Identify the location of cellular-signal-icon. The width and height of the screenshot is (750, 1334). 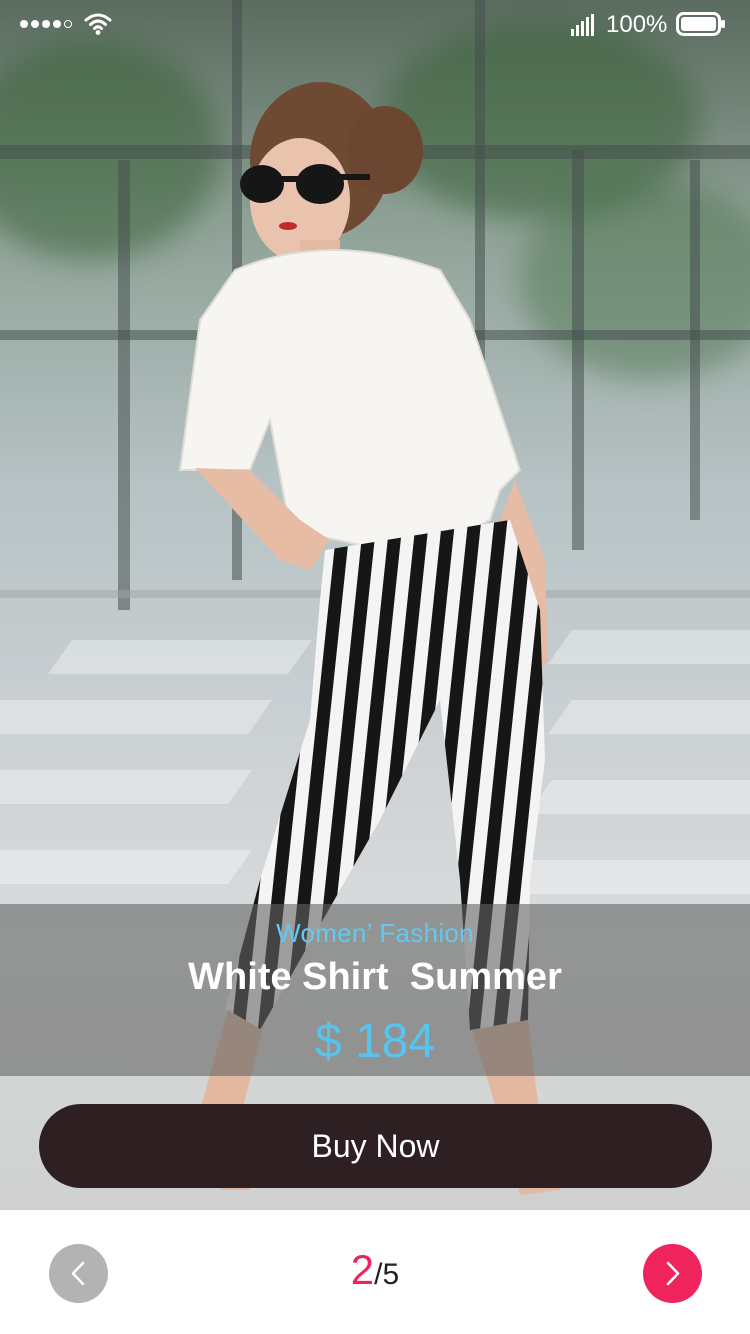
(582, 25).